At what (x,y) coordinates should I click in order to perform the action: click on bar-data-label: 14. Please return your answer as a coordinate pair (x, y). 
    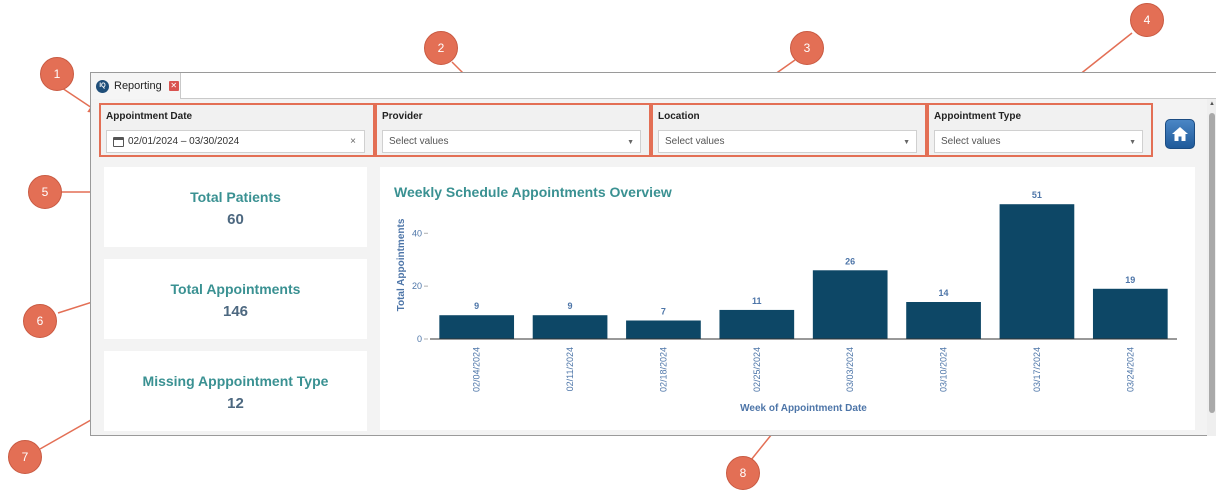
    Looking at the image, I should click on (944, 293).